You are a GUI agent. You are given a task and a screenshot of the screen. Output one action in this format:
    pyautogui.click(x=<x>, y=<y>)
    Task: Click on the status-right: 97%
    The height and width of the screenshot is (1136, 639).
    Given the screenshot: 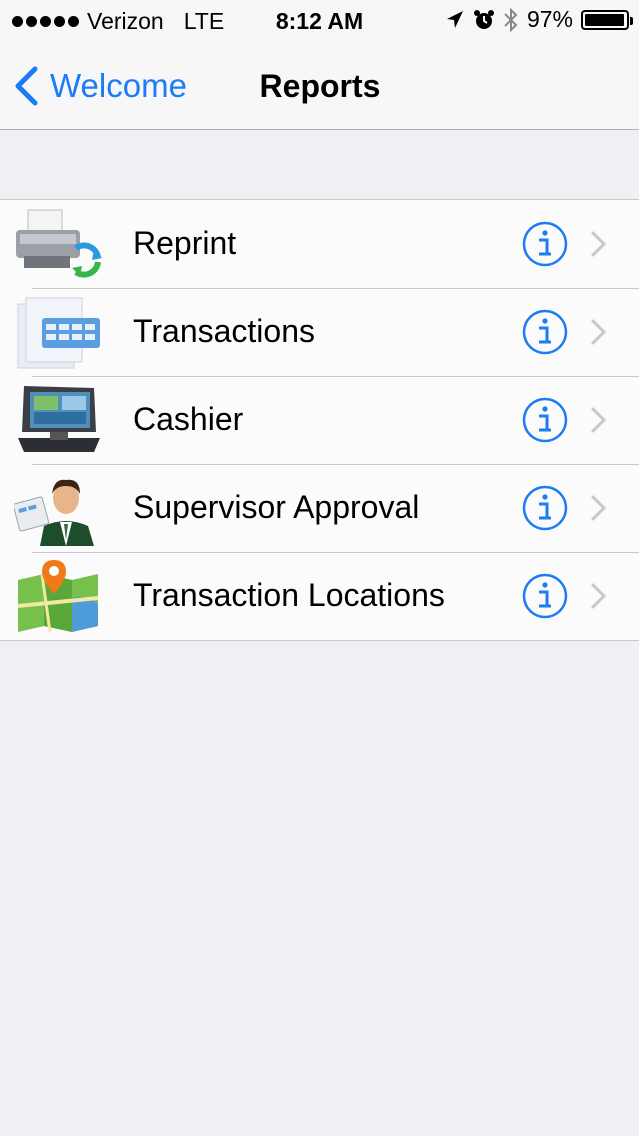 What is the action you would take?
    pyautogui.click(x=539, y=19)
    